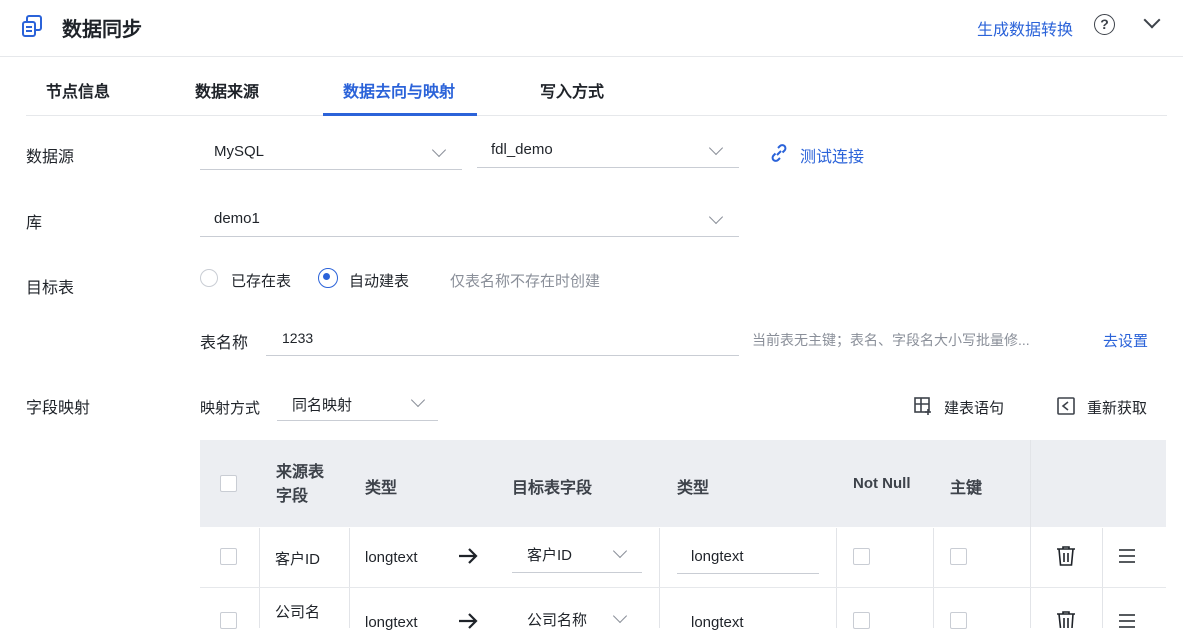 The height and width of the screenshot is (631, 1183). I want to click on mapping-method-value: 同名映射, so click(322, 405).